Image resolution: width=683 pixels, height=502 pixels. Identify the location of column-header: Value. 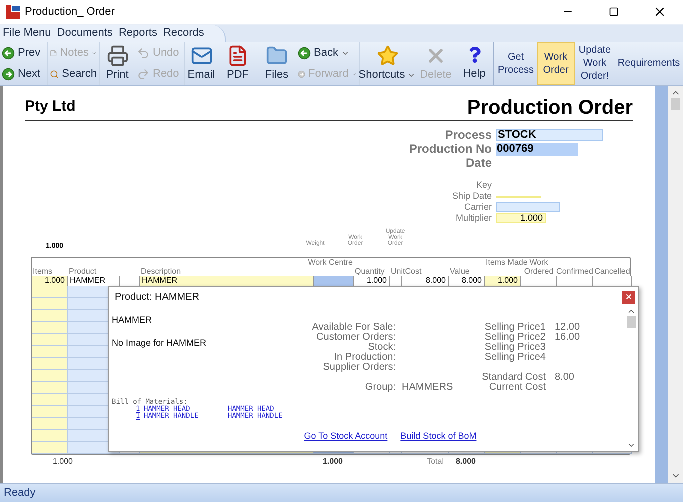
(460, 271).